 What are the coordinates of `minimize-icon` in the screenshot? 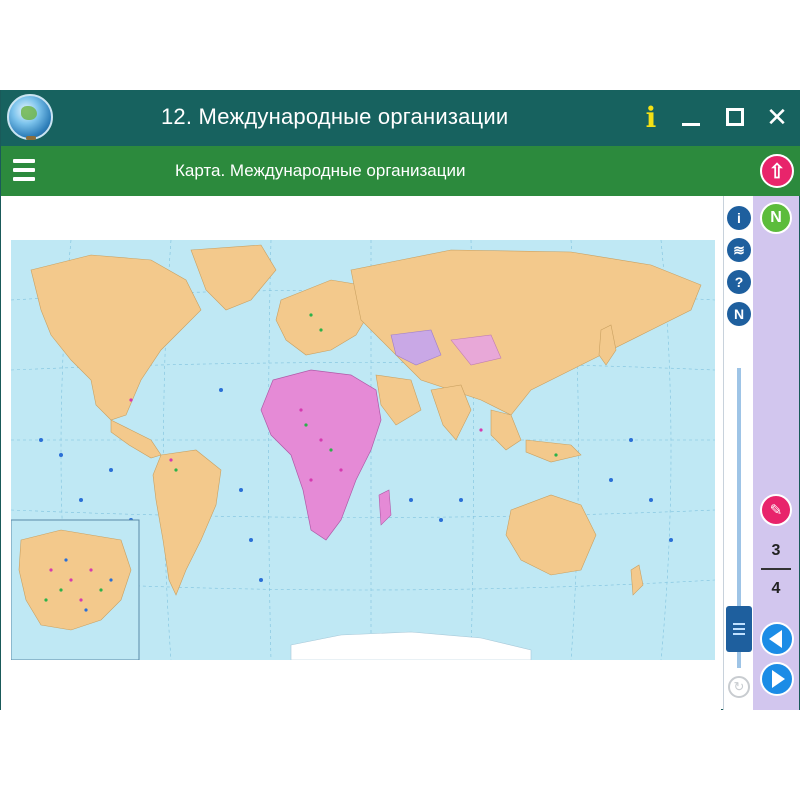 It's located at (691, 124).